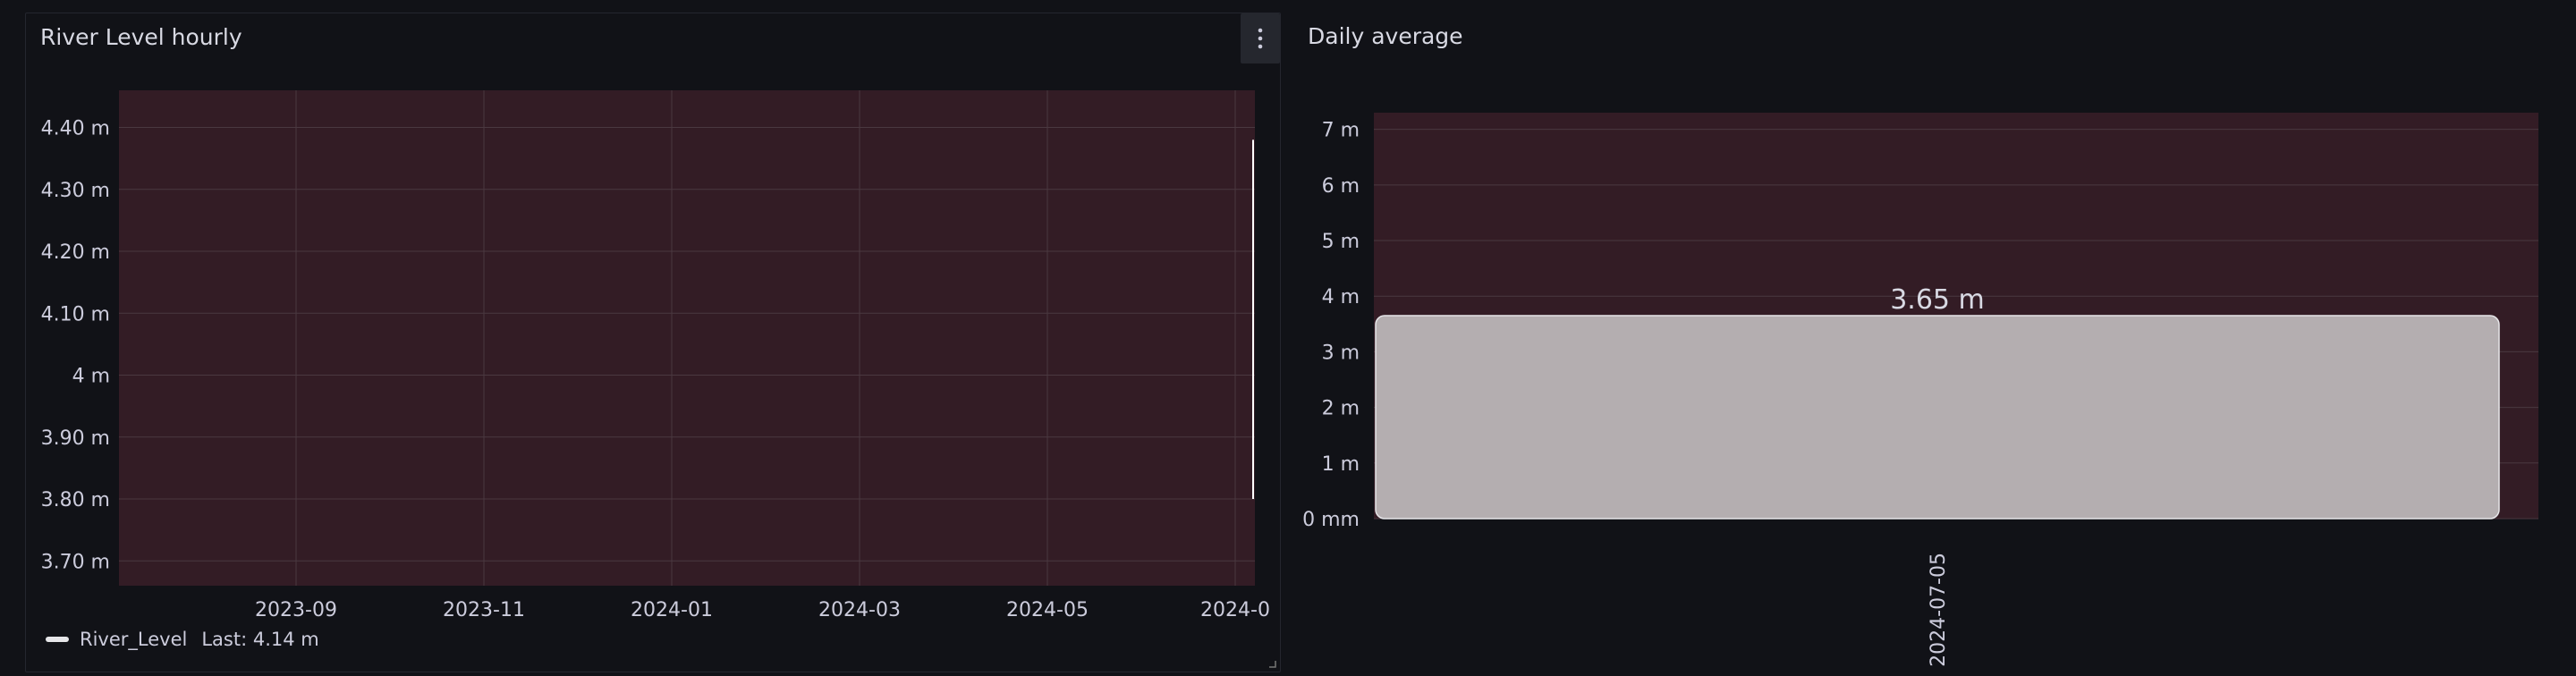 The width and height of the screenshot is (2576, 676). Describe the element at coordinates (1235, 610) in the screenshot. I see `x-tick-label: 2024-0` at that location.